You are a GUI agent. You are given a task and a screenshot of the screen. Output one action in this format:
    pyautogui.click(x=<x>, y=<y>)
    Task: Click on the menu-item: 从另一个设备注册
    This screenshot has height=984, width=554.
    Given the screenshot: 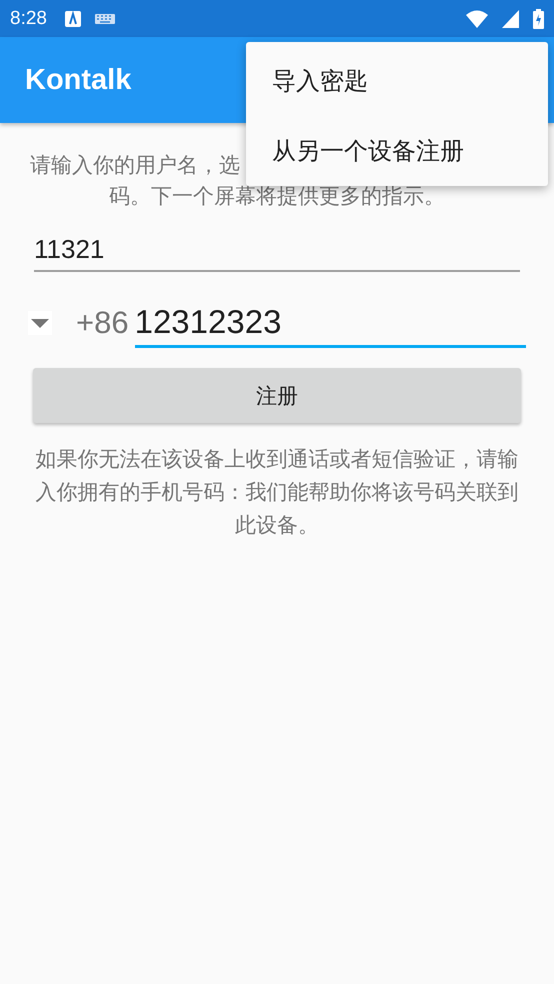 What is the action you would take?
    pyautogui.click(x=397, y=151)
    